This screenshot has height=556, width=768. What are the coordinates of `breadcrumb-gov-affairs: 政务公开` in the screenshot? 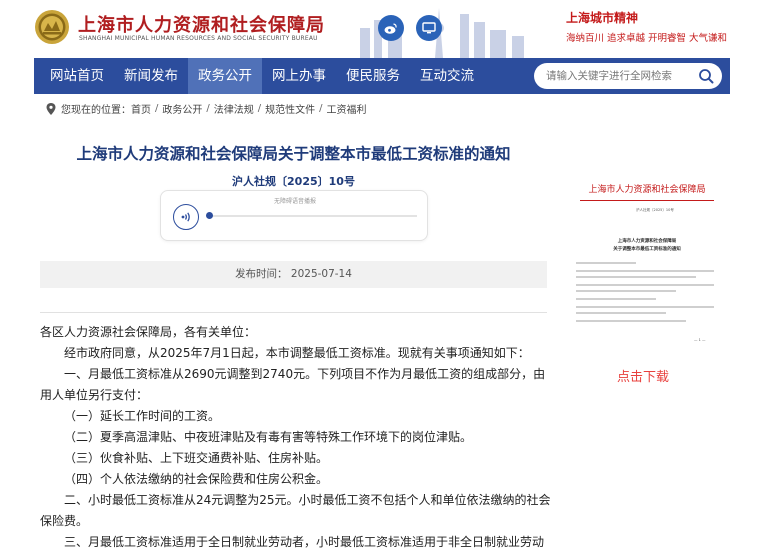 It's located at (182, 108).